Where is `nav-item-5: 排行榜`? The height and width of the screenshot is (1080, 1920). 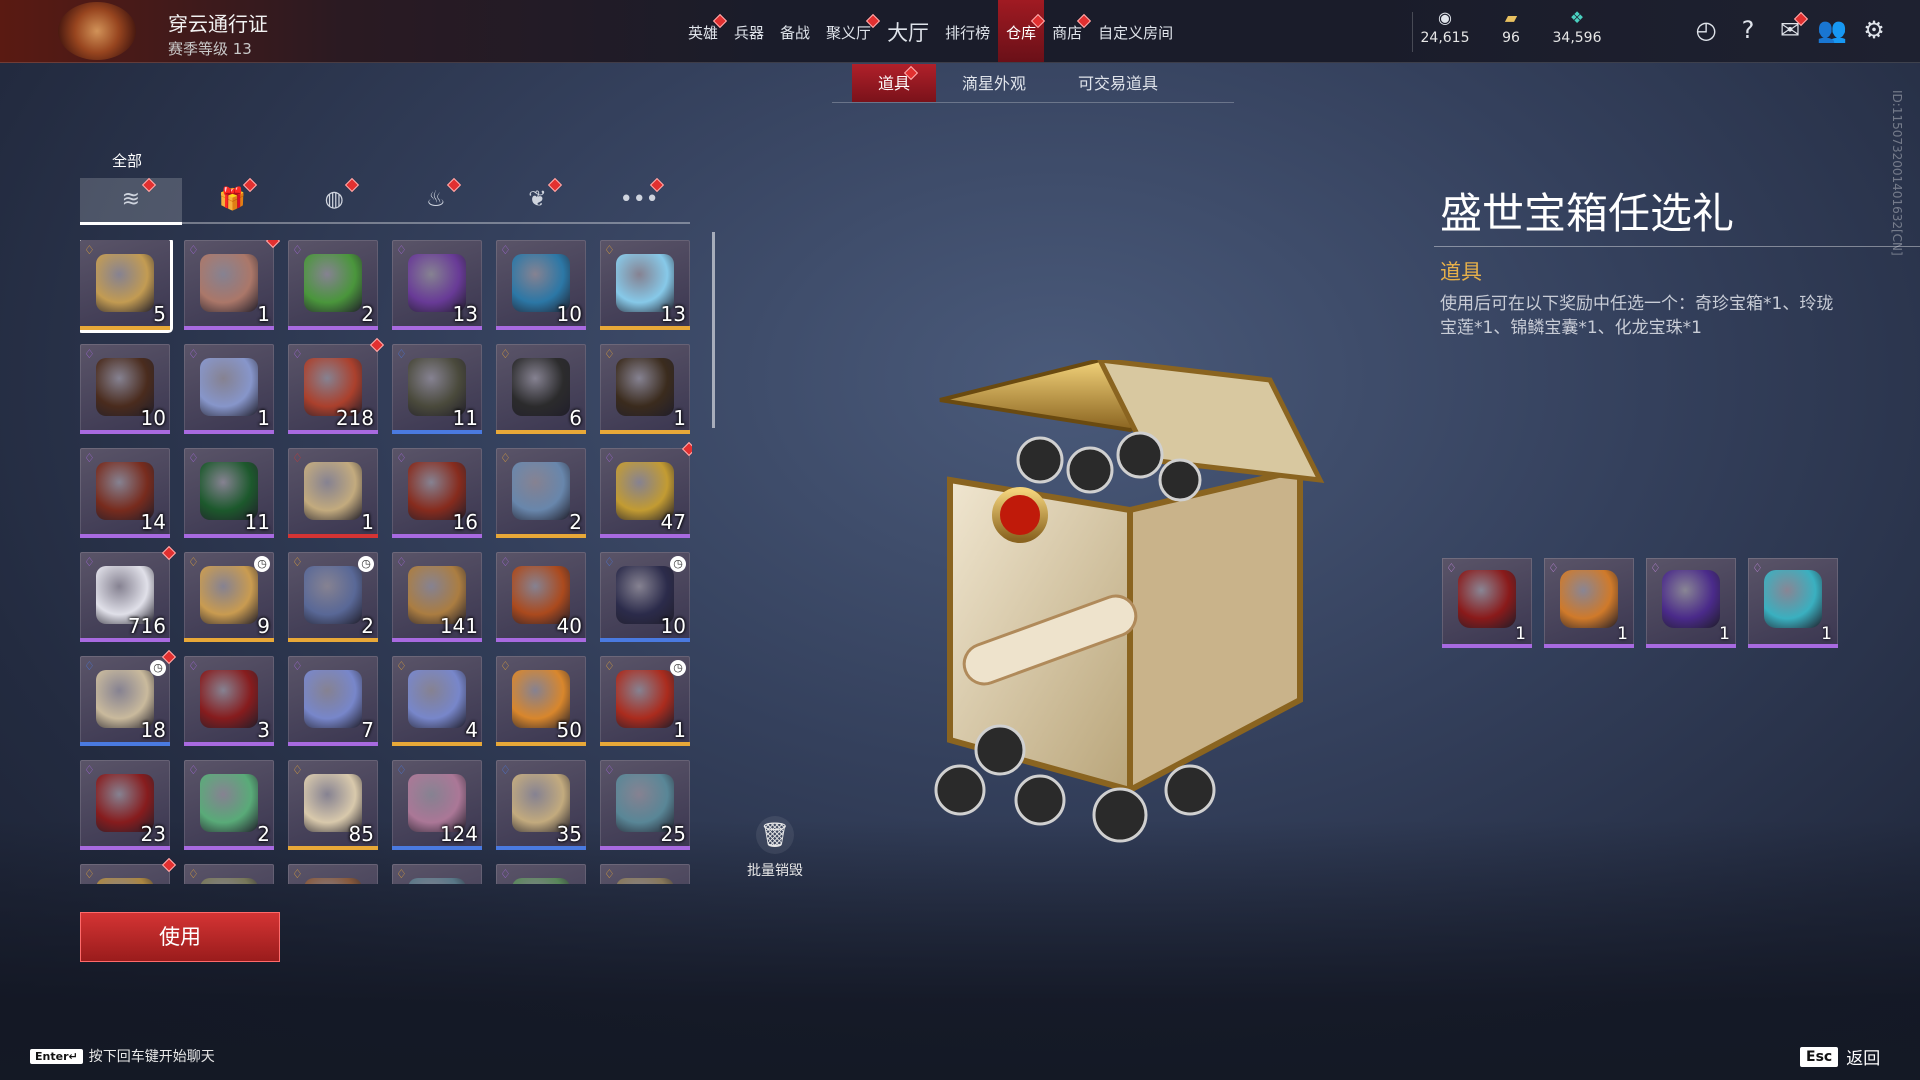
nav-item-5: 排行榜 is located at coordinates (967, 31).